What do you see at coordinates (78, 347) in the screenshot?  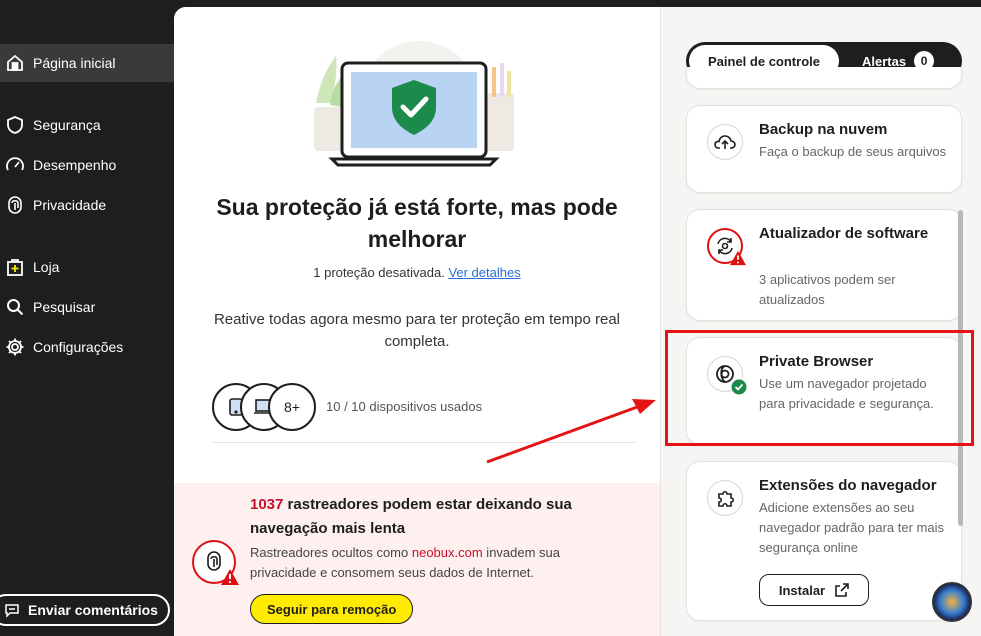 I see `sidebar-item-label: Configurações` at bounding box center [78, 347].